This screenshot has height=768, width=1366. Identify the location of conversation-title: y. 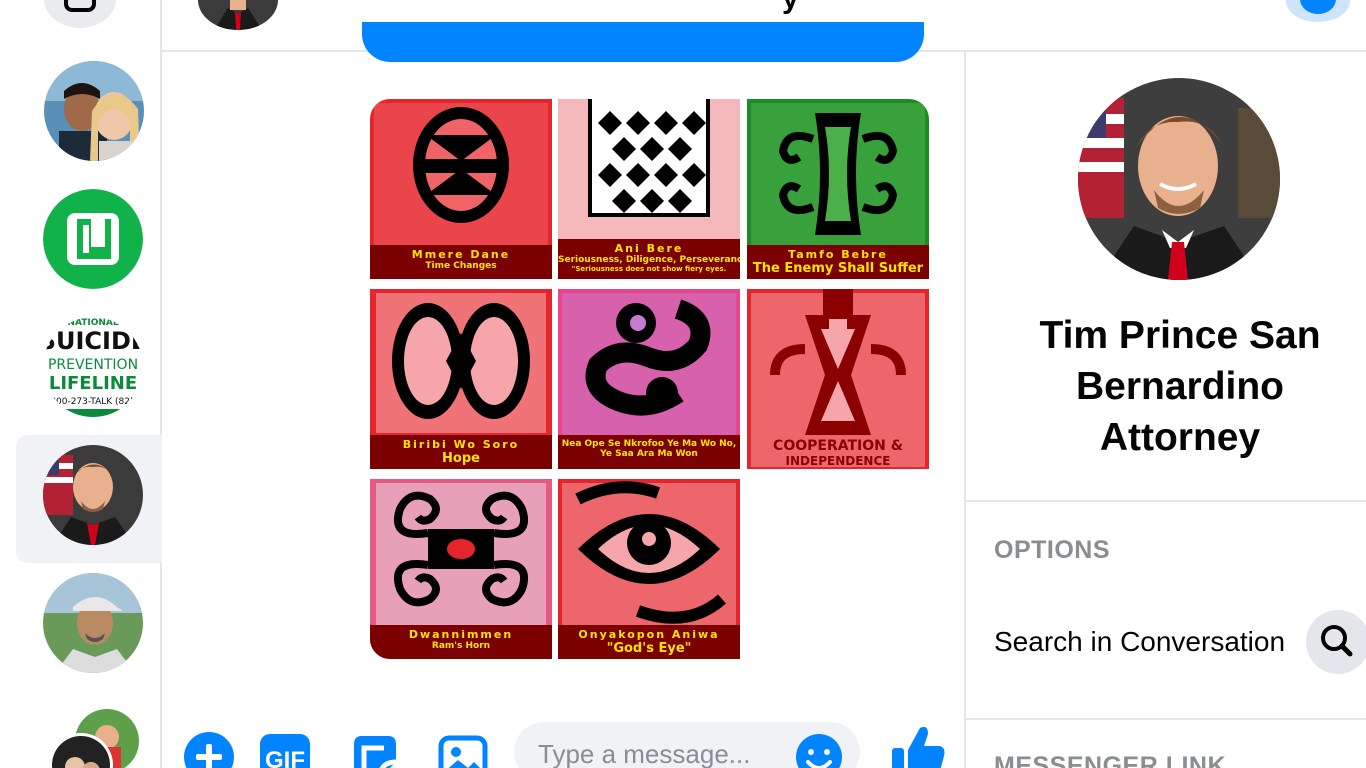
(790, 8).